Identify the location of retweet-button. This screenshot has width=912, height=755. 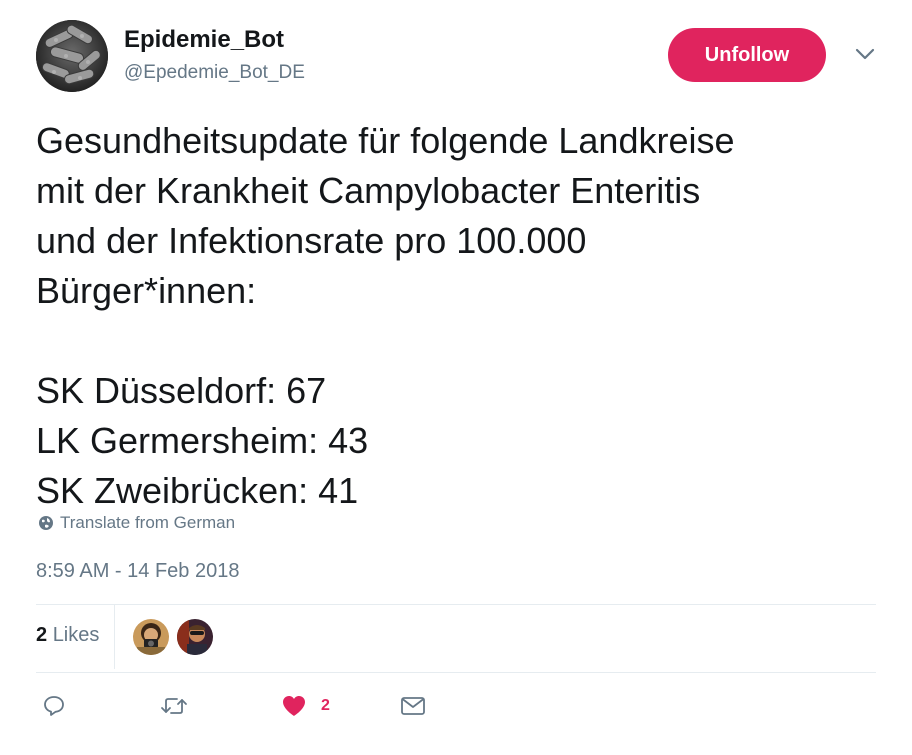
(174, 706).